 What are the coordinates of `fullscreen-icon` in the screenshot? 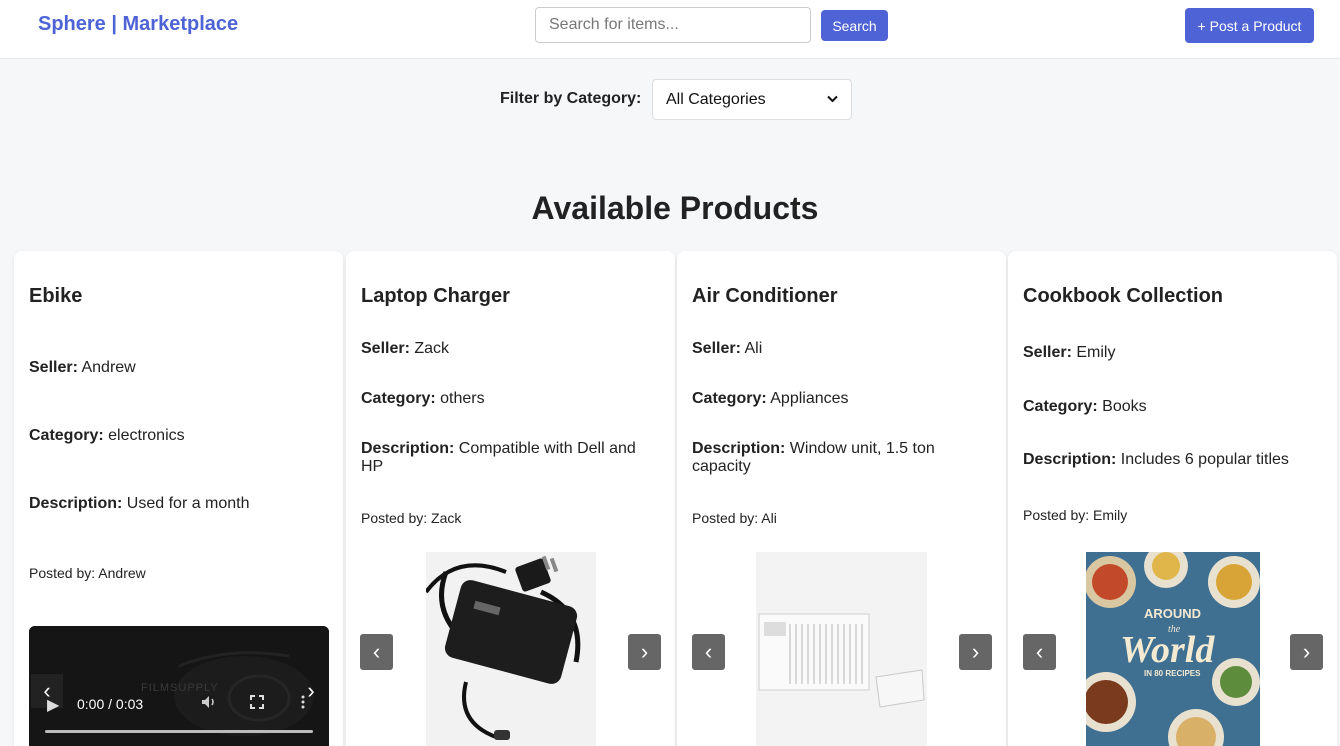 It's located at (257, 704).